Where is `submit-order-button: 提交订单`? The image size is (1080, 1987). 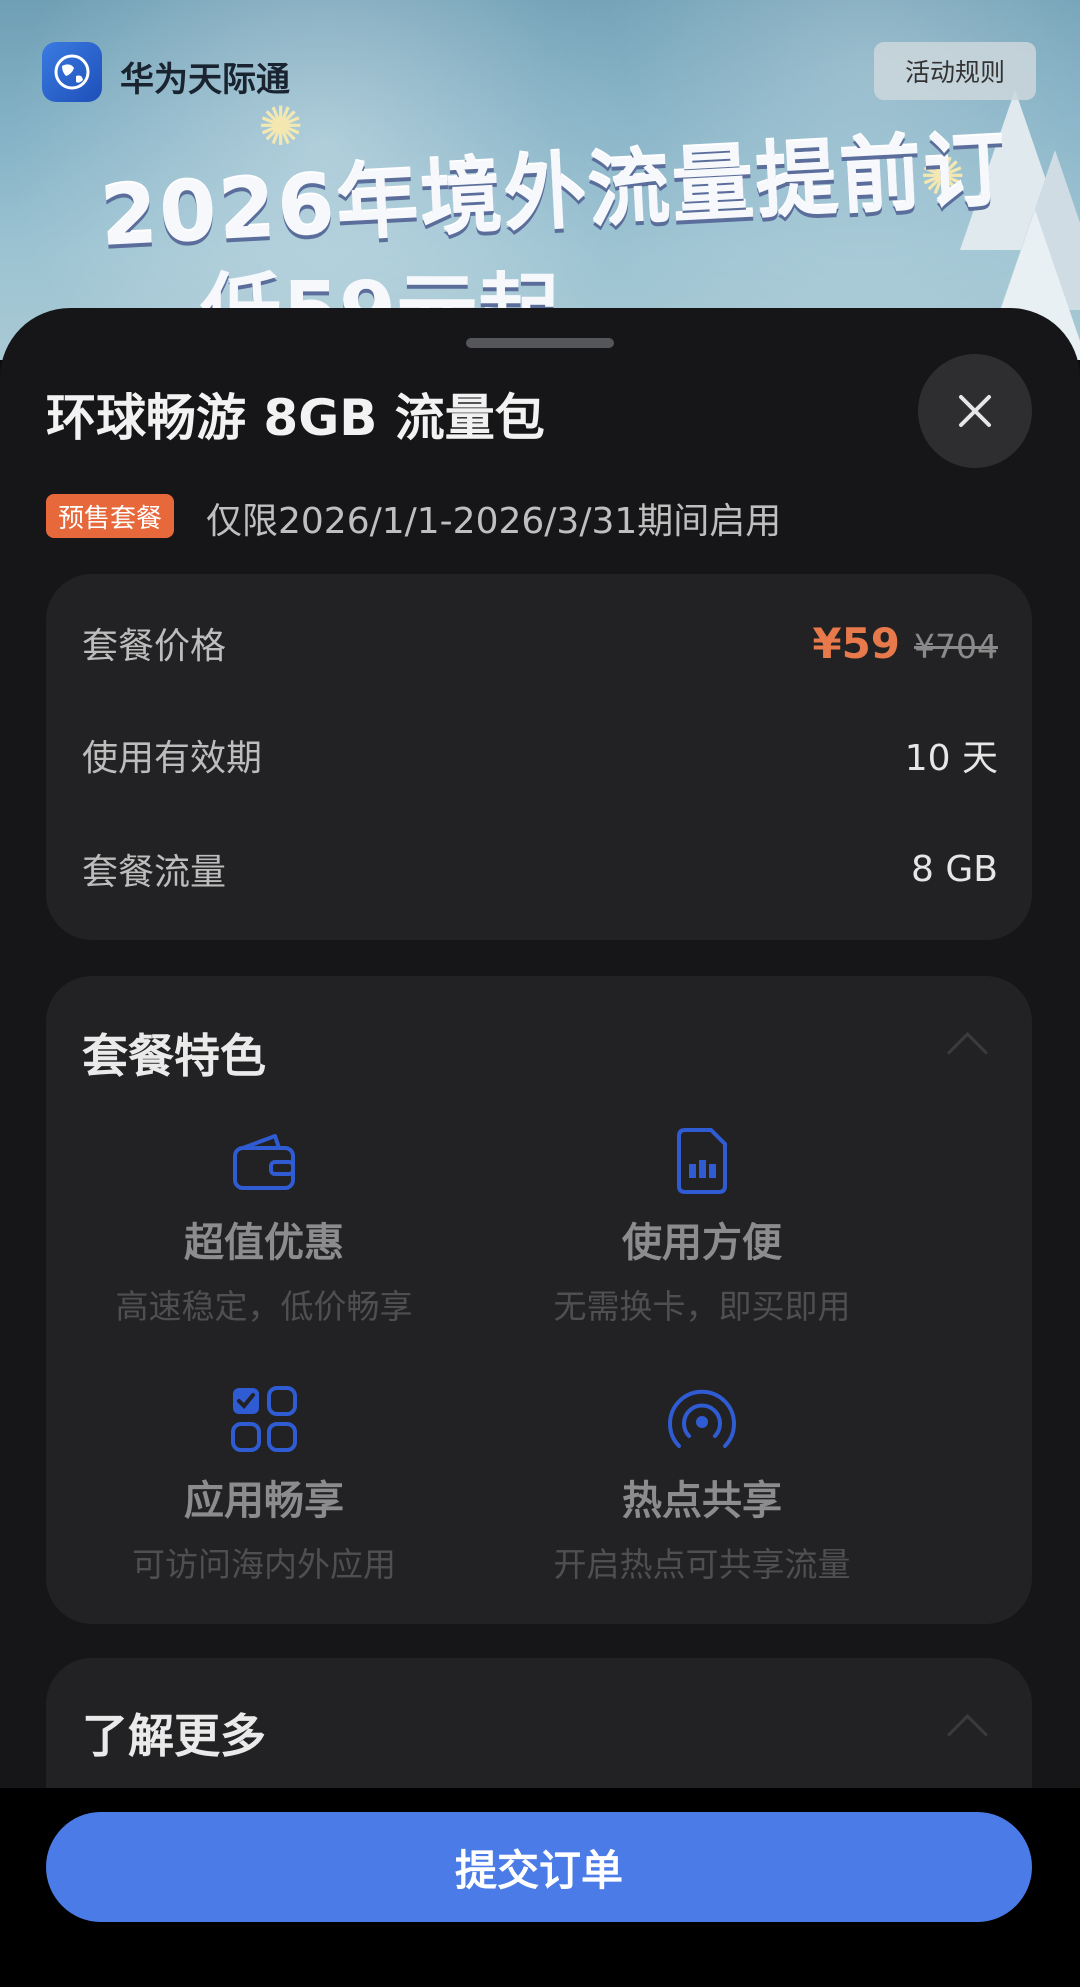
submit-order-button: 提交订单 is located at coordinates (539, 1867).